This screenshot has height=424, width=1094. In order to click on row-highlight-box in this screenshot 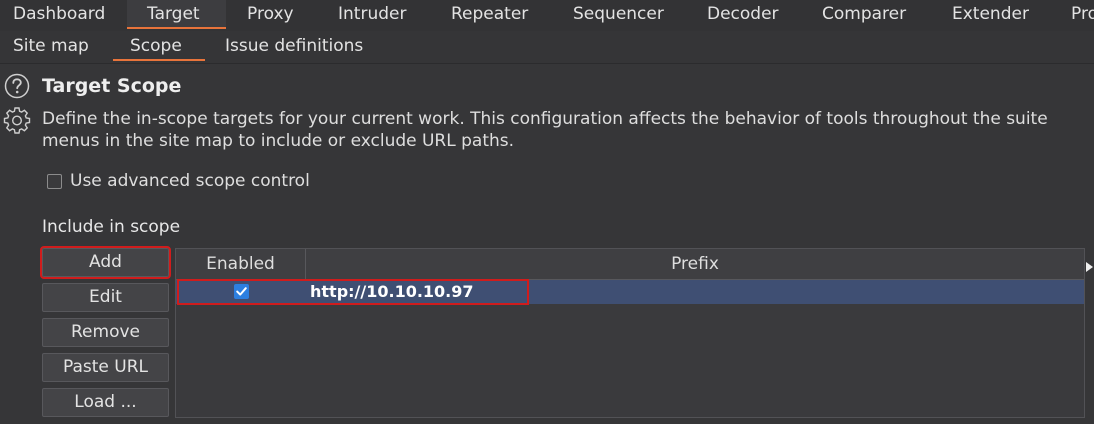, I will do `click(353, 292)`.